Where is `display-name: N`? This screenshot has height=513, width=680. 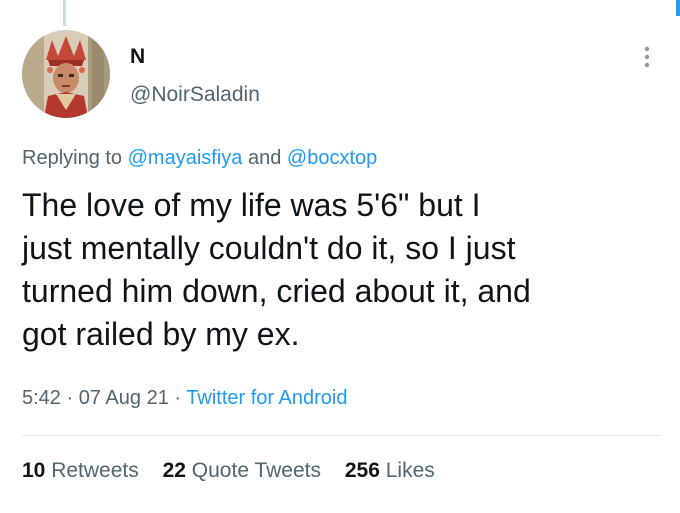
display-name: N is located at coordinates (137, 57).